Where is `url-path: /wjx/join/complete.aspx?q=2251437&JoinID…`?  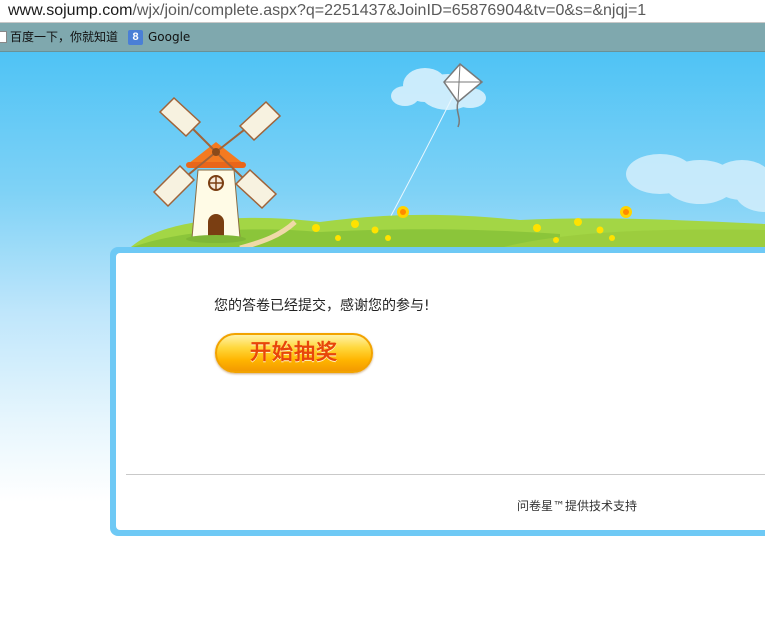
url-path: /wjx/join/complete.aspx?q=2251437&JoinID… is located at coordinates (389, 10).